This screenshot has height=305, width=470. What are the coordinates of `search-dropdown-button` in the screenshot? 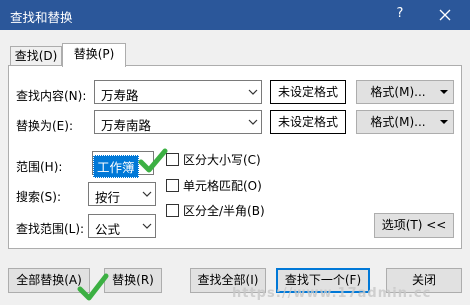 It's located at (146, 194).